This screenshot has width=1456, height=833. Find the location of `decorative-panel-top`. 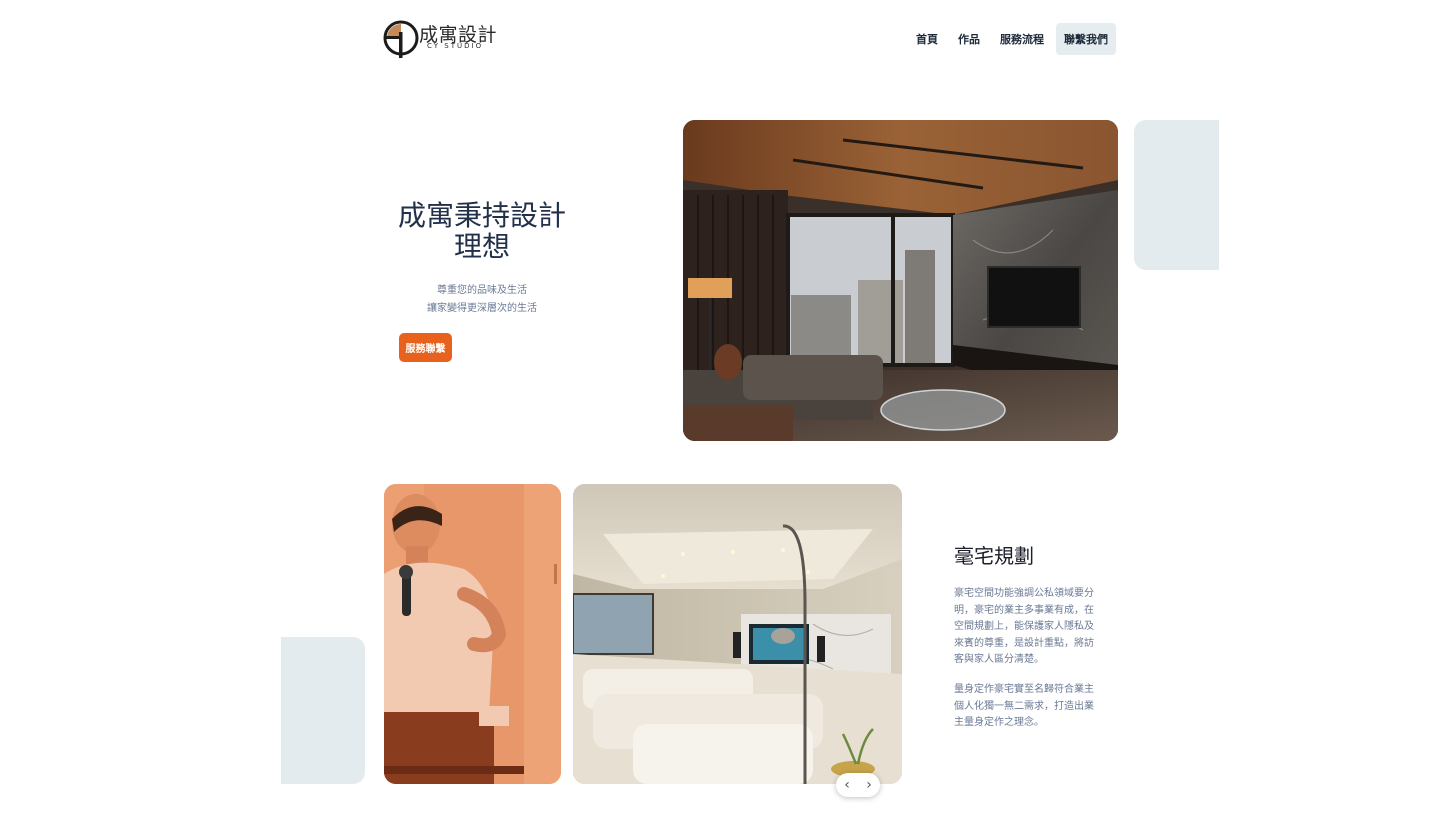

decorative-panel-top is located at coordinates (1176, 195).